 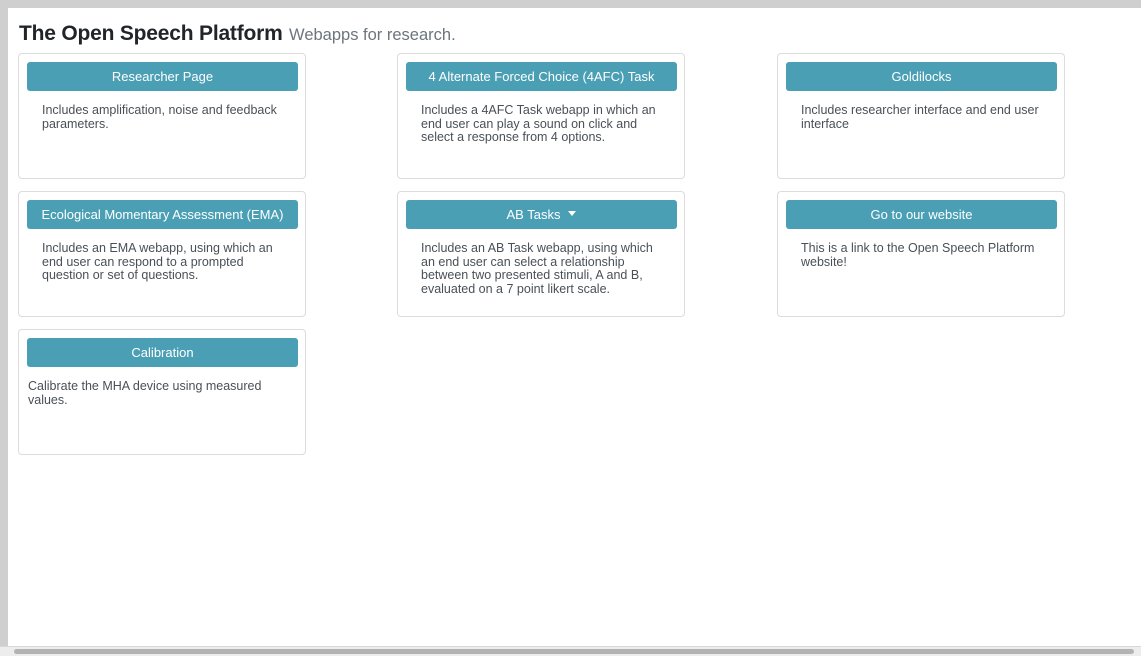 I want to click on goldilocks-button: Goldilocks, so click(x=921, y=76).